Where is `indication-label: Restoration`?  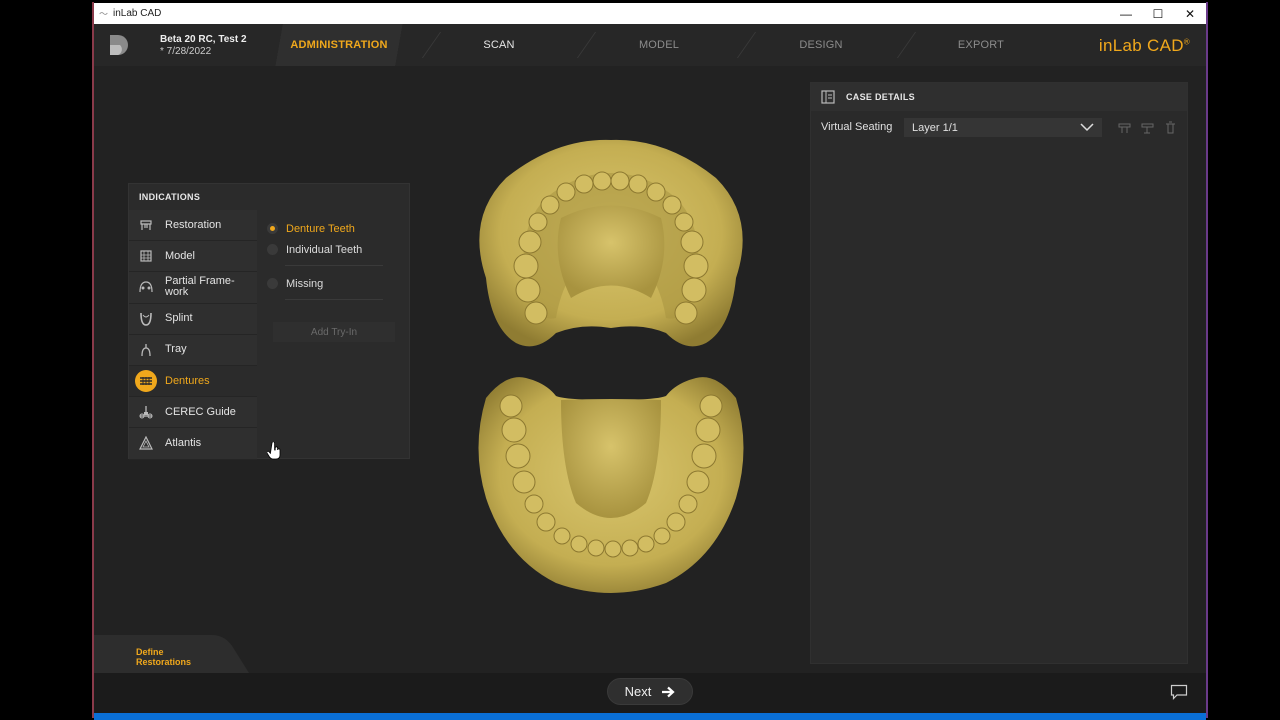
indication-label: Restoration is located at coordinates (193, 224).